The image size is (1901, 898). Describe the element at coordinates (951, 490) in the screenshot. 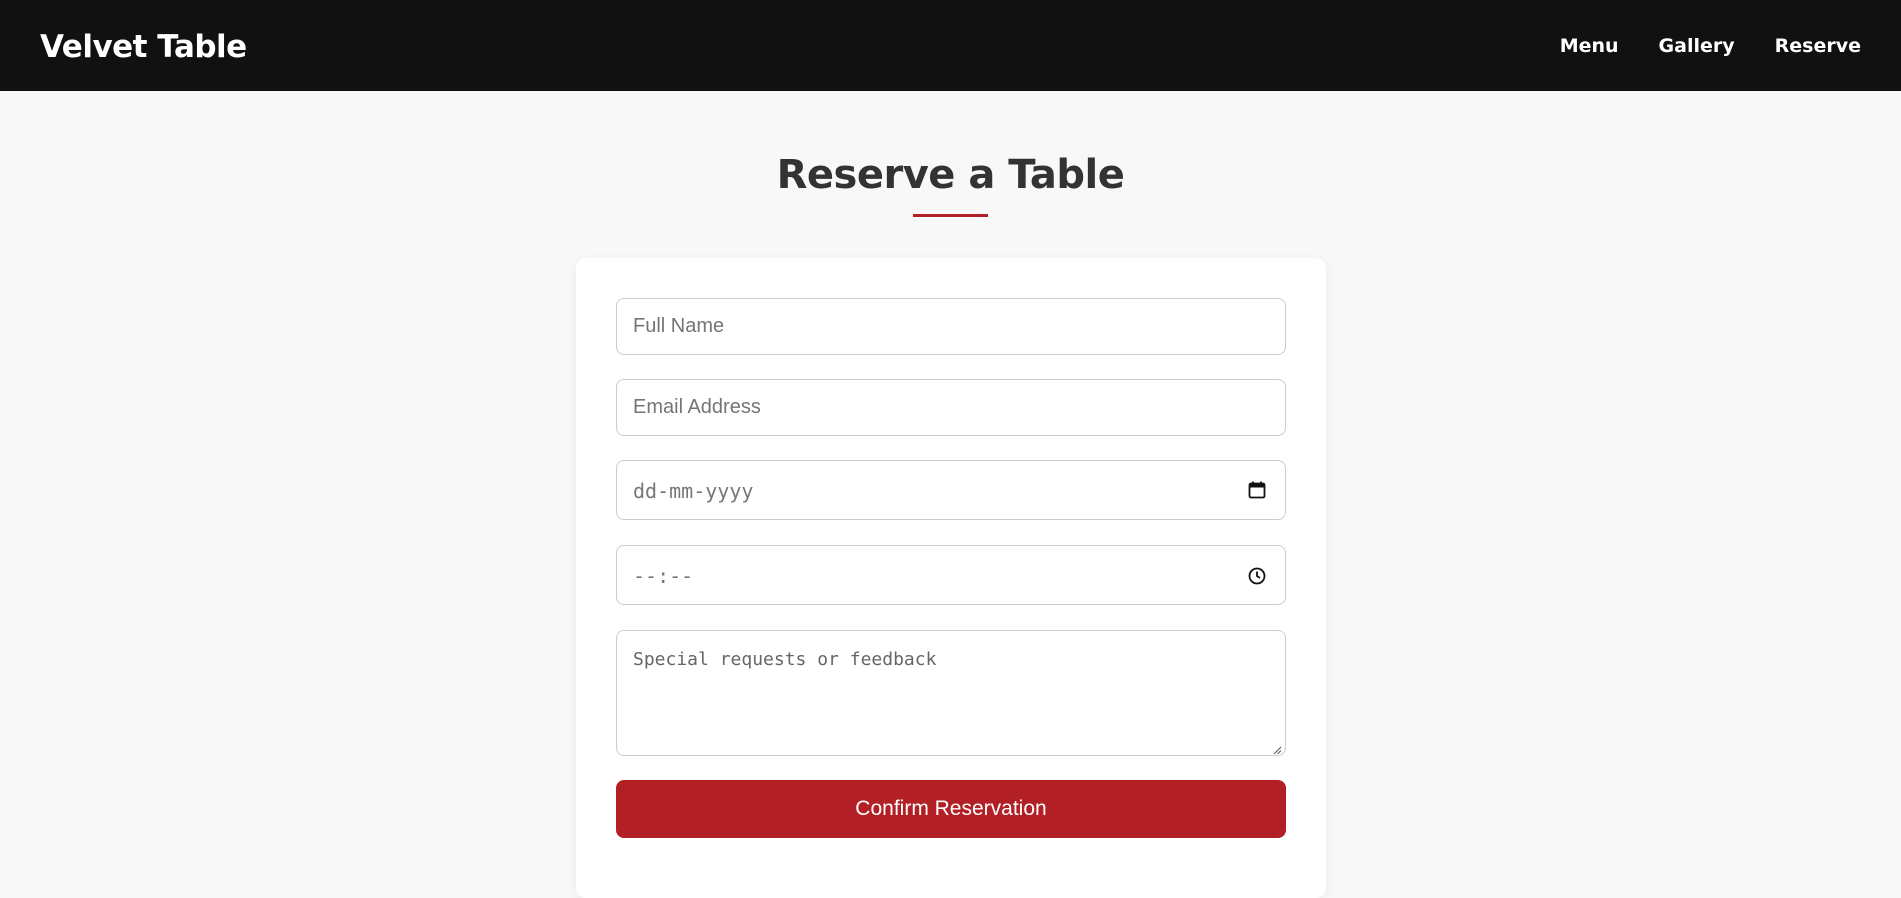

I see `date-field: dd-mm-yyyy` at that location.